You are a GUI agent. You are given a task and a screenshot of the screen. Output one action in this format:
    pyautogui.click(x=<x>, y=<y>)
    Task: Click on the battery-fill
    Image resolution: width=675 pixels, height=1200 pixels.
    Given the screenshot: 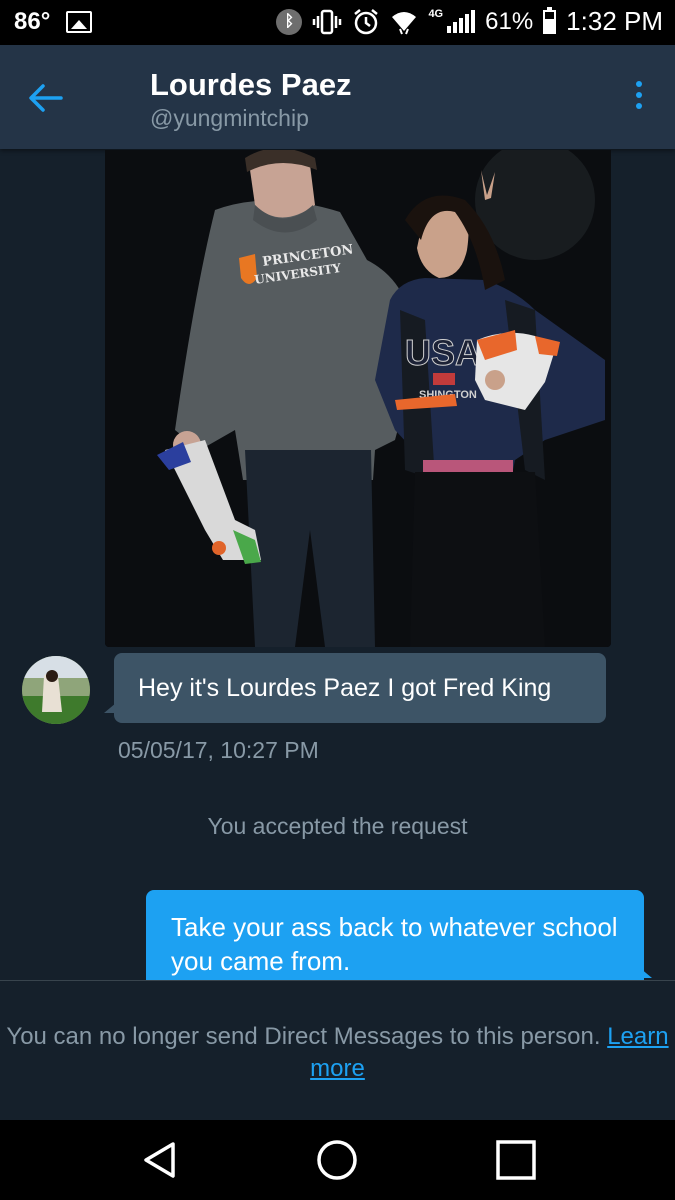 What is the action you would take?
    pyautogui.click(x=550, y=25)
    